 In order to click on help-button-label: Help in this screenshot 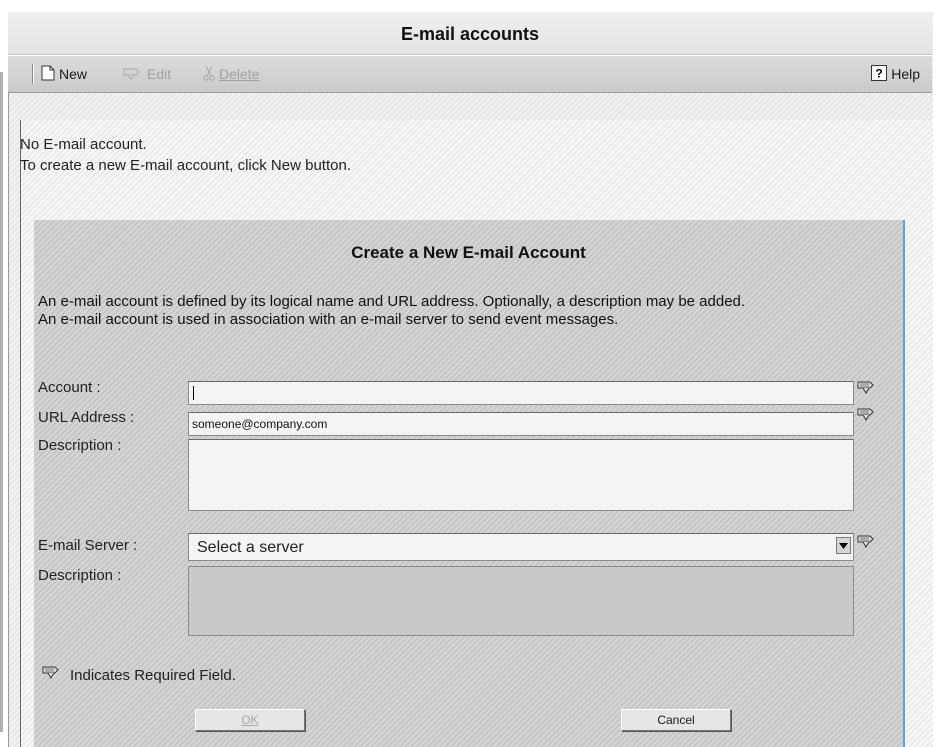, I will do `click(905, 74)`.